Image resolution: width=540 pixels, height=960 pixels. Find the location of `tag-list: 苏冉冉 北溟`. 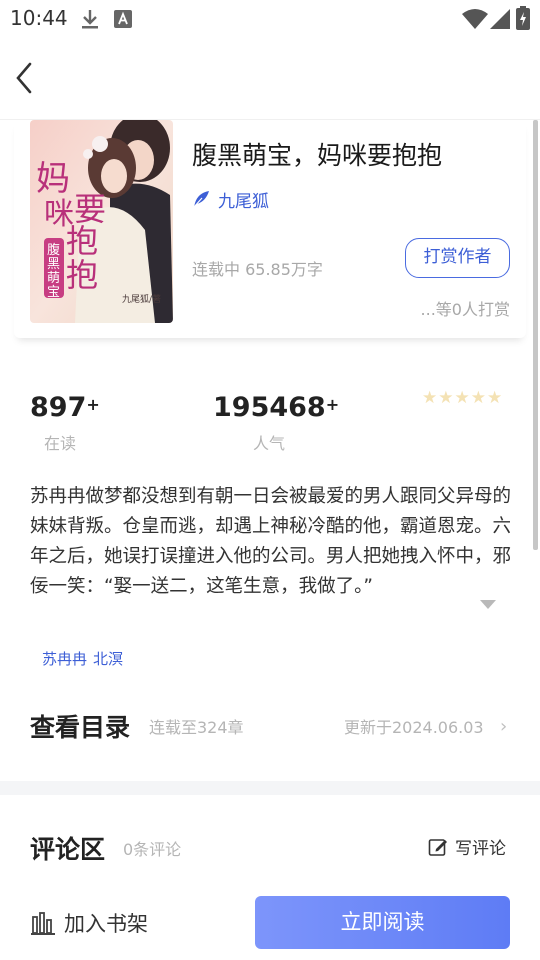

tag-list: 苏冉冉 北溟 is located at coordinates (82, 658).